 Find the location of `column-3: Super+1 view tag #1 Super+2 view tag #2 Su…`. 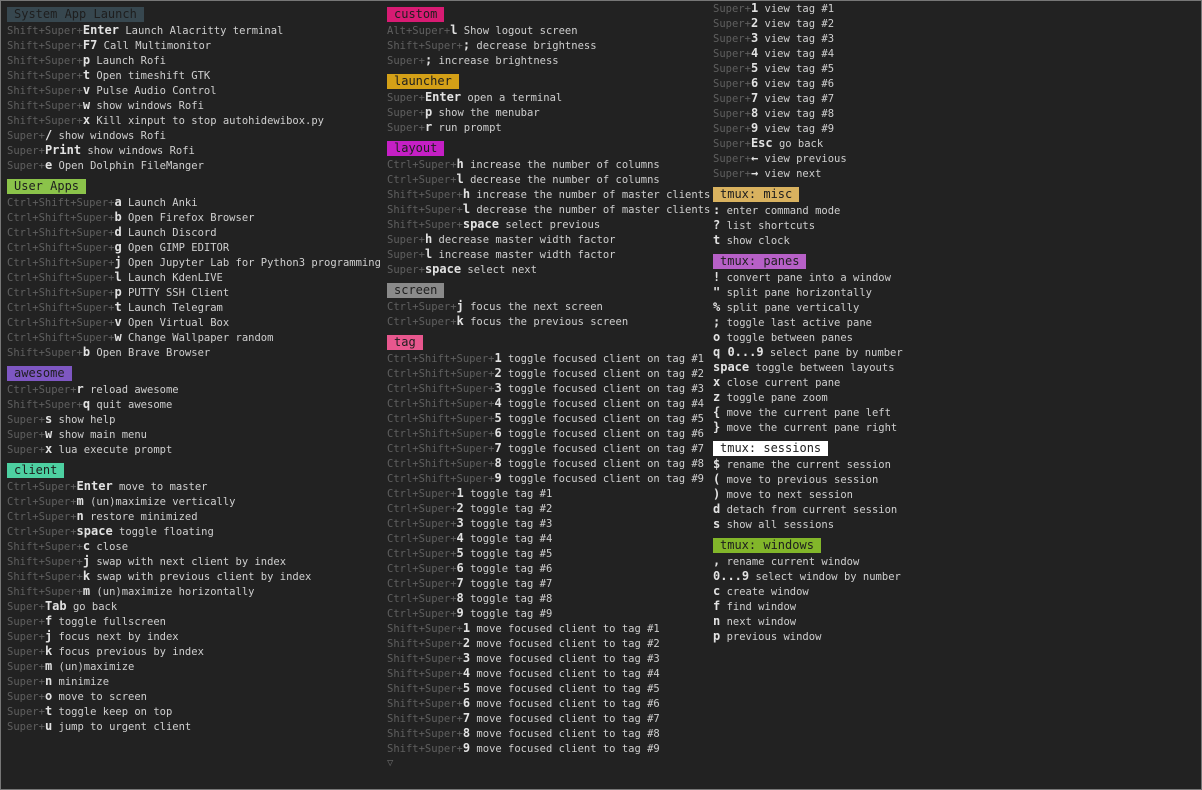

column-3: Super+1 view tag #1 Super+2 view tag #2 Su… is located at coordinates (808, 325).